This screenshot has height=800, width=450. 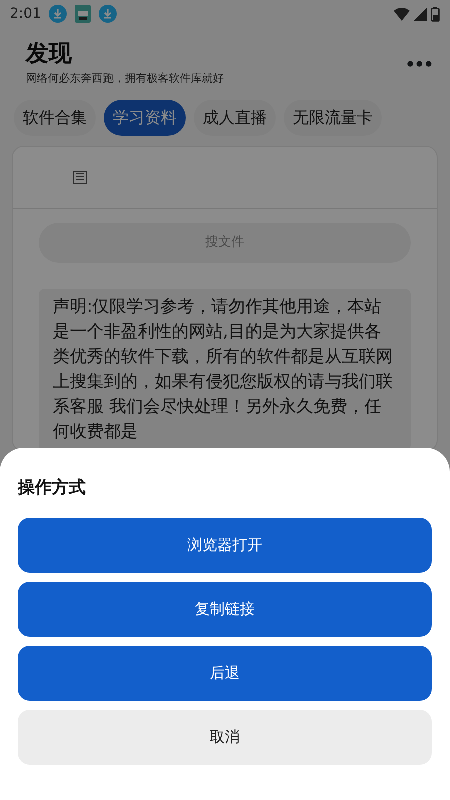 What do you see at coordinates (26, 14) in the screenshot?
I see `status-time: 2:01` at bounding box center [26, 14].